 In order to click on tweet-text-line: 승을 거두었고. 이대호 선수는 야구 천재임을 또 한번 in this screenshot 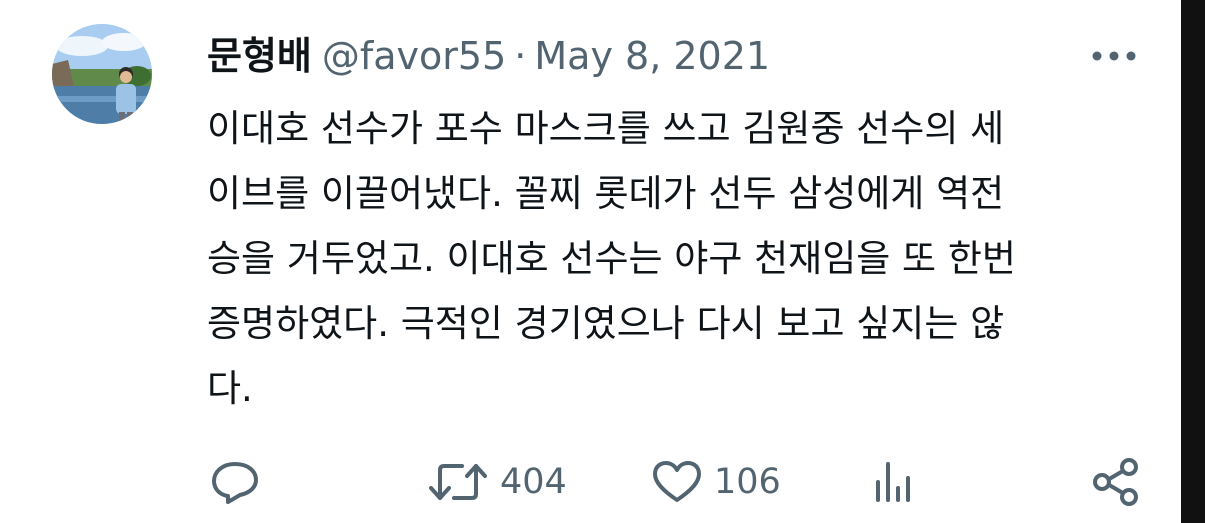, I will do `click(611, 258)`.